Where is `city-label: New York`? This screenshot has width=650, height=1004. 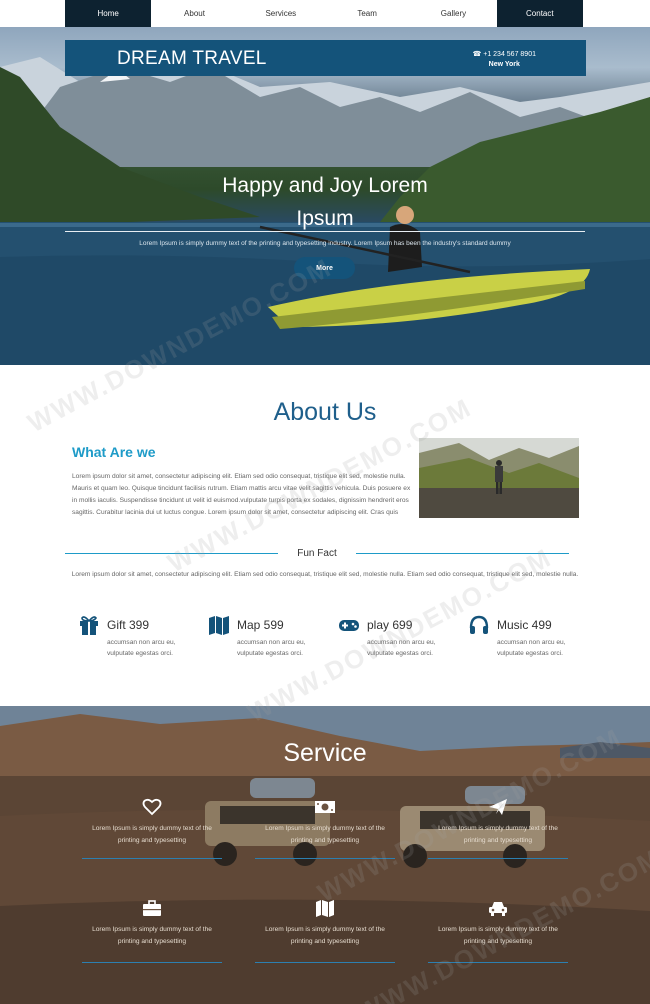
city-label: New York is located at coordinates (504, 64).